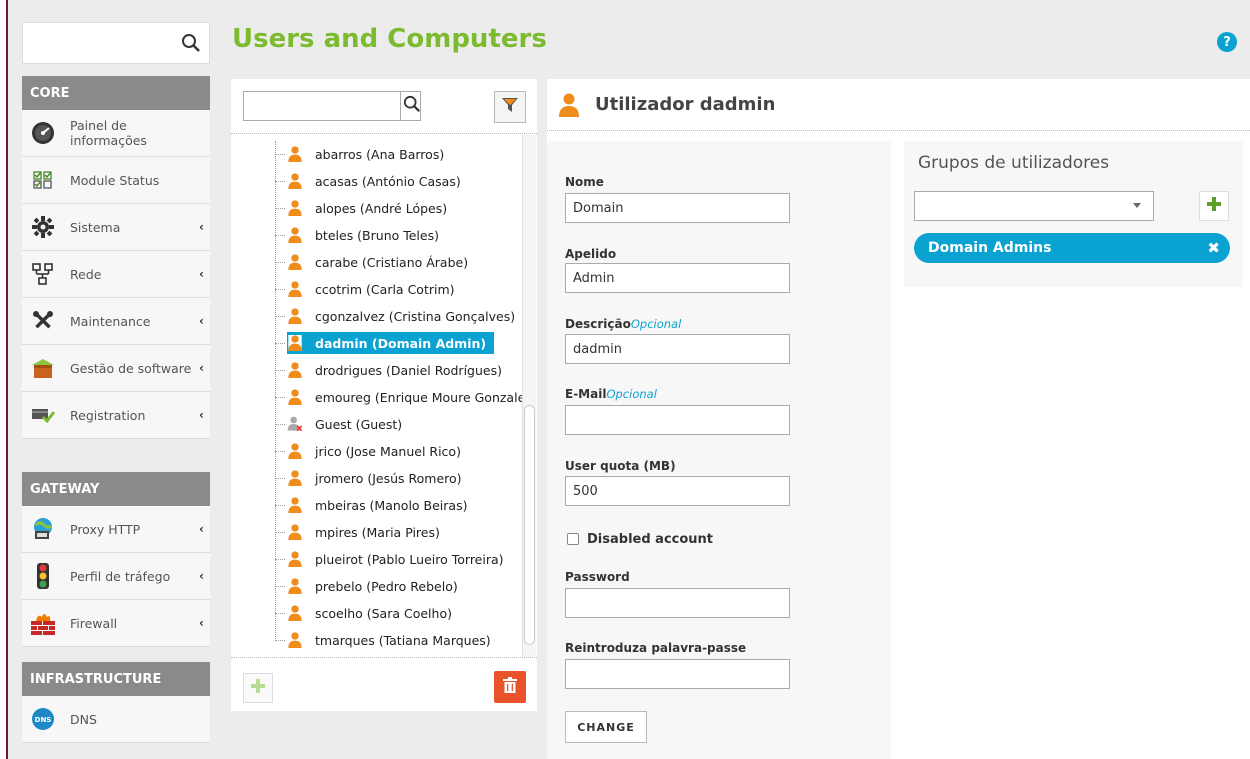 This screenshot has width=1250, height=759. Describe the element at coordinates (1227, 42) in the screenshot. I see `help-icon: ?` at that location.